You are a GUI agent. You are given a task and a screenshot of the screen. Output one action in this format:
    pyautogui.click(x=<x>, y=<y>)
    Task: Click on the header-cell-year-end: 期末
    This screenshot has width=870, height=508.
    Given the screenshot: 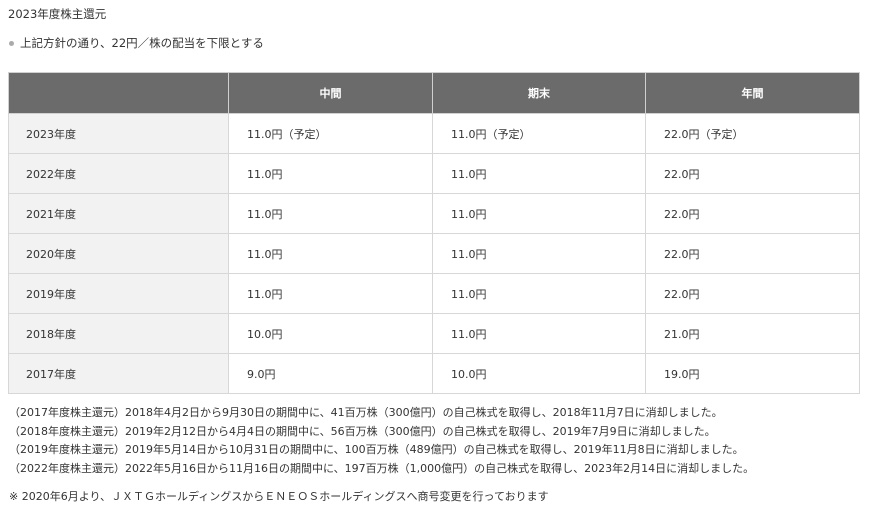 What is the action you would take?
    pyautogui.click(x=539, y=93)
    